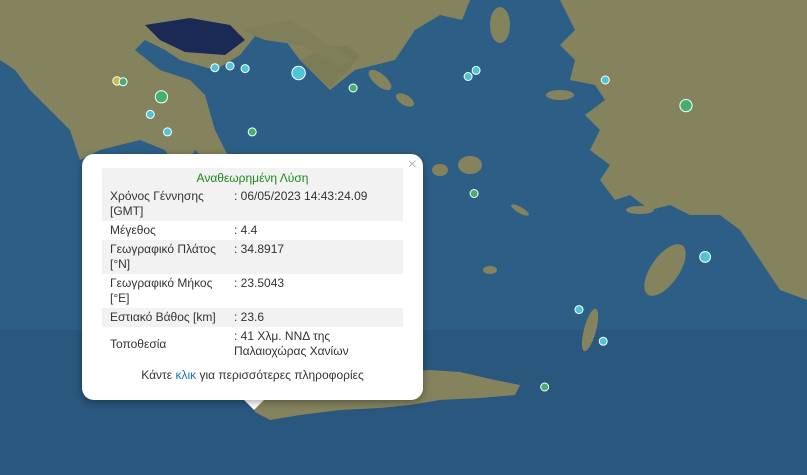 Image resolution: width=807 pixels, height=475 pixels. I want to click on row-magnitude: Μέγεθος : 4.4, so click(252, 230).